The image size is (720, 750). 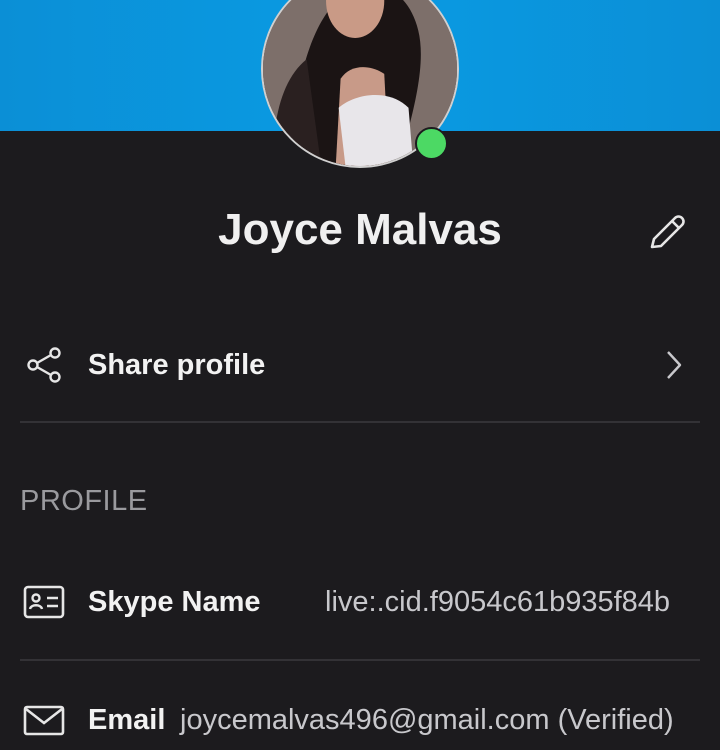 What do you see at coordinates (44, 602) in the screenshot?
I see `contact-card-icon` at bounding box center [44, 602].